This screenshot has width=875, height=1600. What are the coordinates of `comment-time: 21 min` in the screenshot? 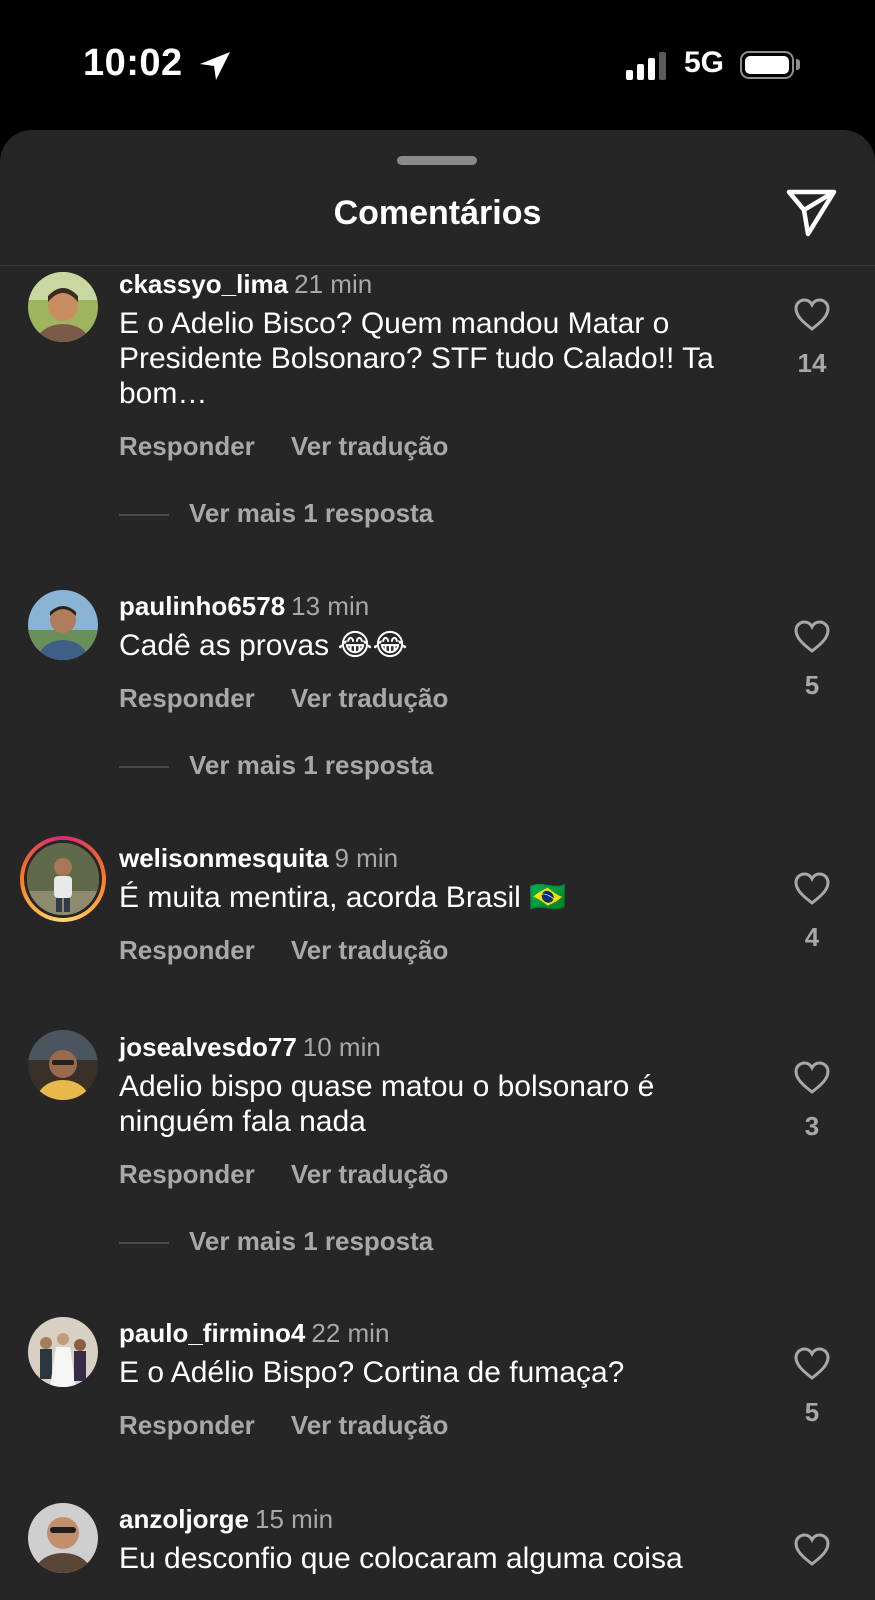 It's located at (333, 284).